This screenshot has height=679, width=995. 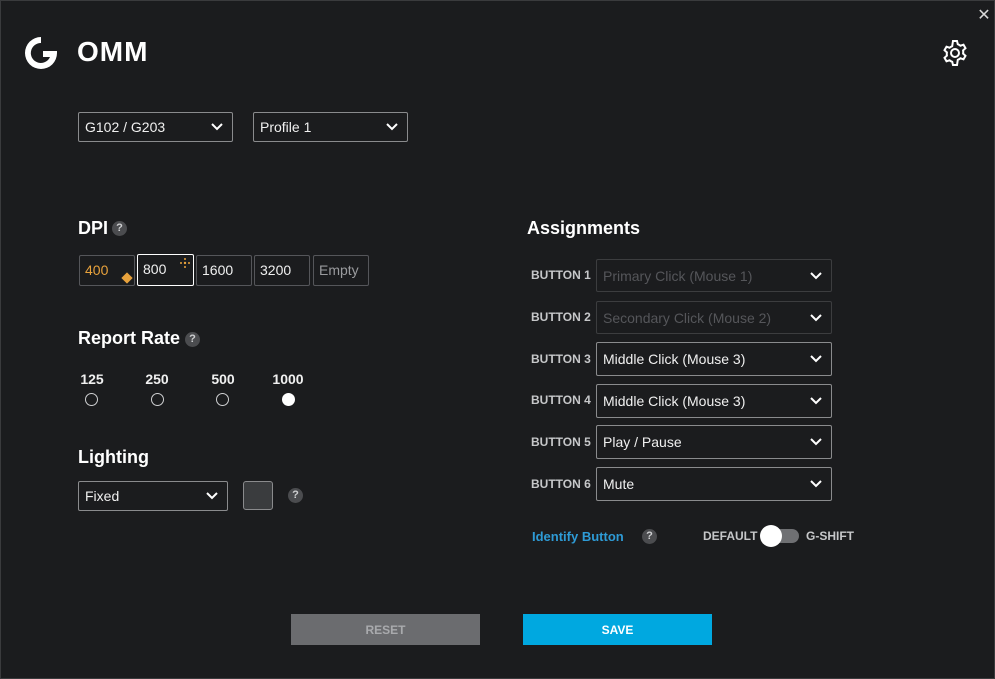 What do you see at coordinates (330, 127) in the screenshot?
I see `profile-select: Profile 1` at bounding box center [330, 127].